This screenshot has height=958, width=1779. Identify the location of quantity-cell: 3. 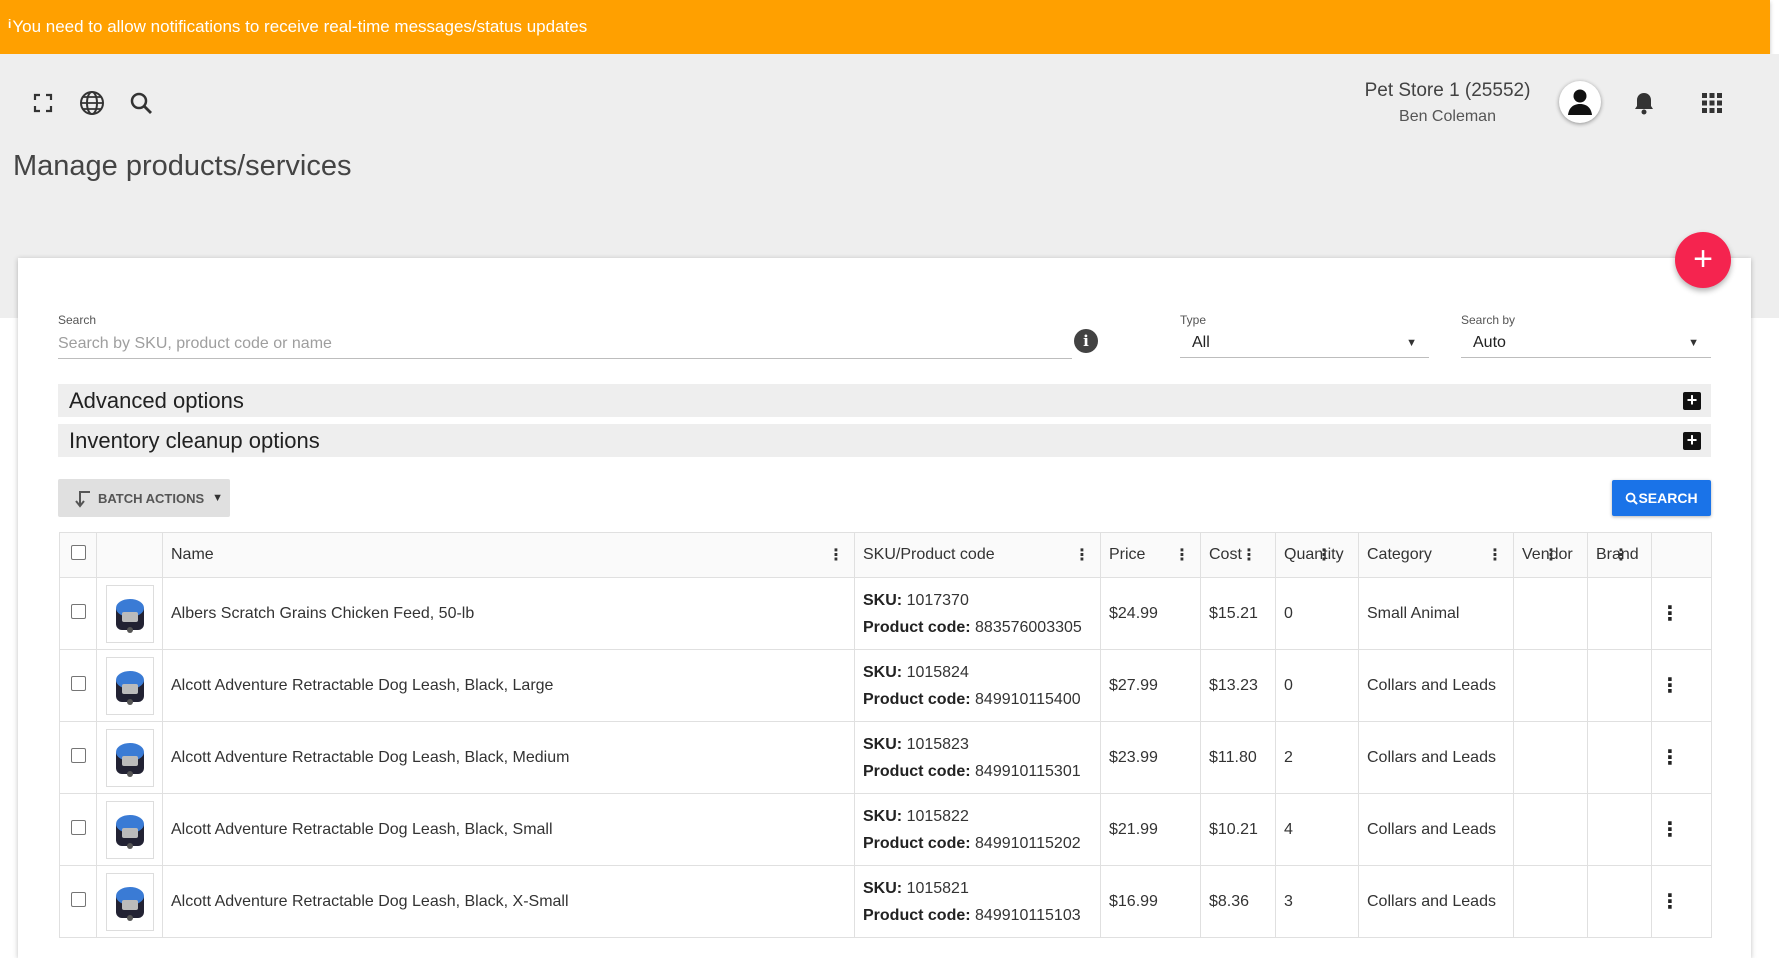
(1317, 901).